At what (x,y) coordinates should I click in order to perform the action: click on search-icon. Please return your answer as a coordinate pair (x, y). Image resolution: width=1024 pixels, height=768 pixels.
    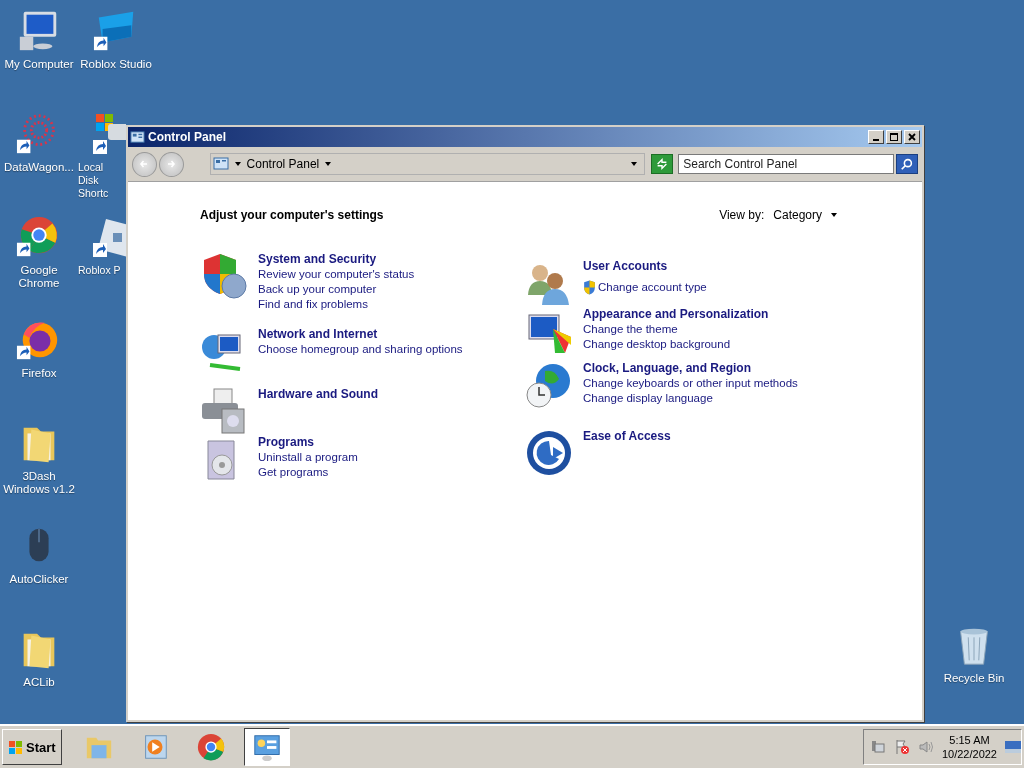
    Looking at the image, I should click on (907, 164).